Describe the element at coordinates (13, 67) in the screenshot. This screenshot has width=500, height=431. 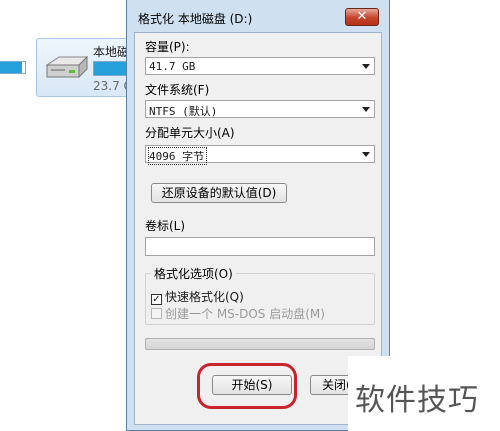
I see `partial-capacity-bar` at that location.